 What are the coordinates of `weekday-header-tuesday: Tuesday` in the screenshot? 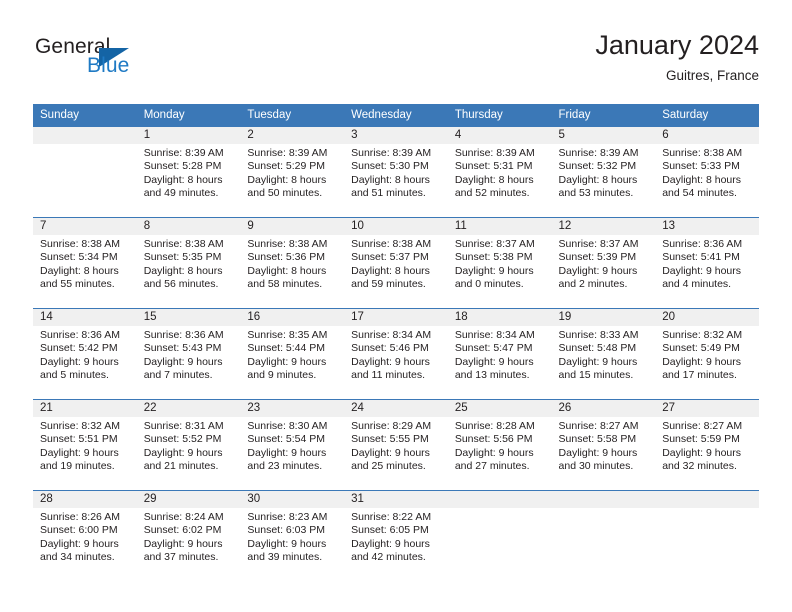 It's located at (292, 115).